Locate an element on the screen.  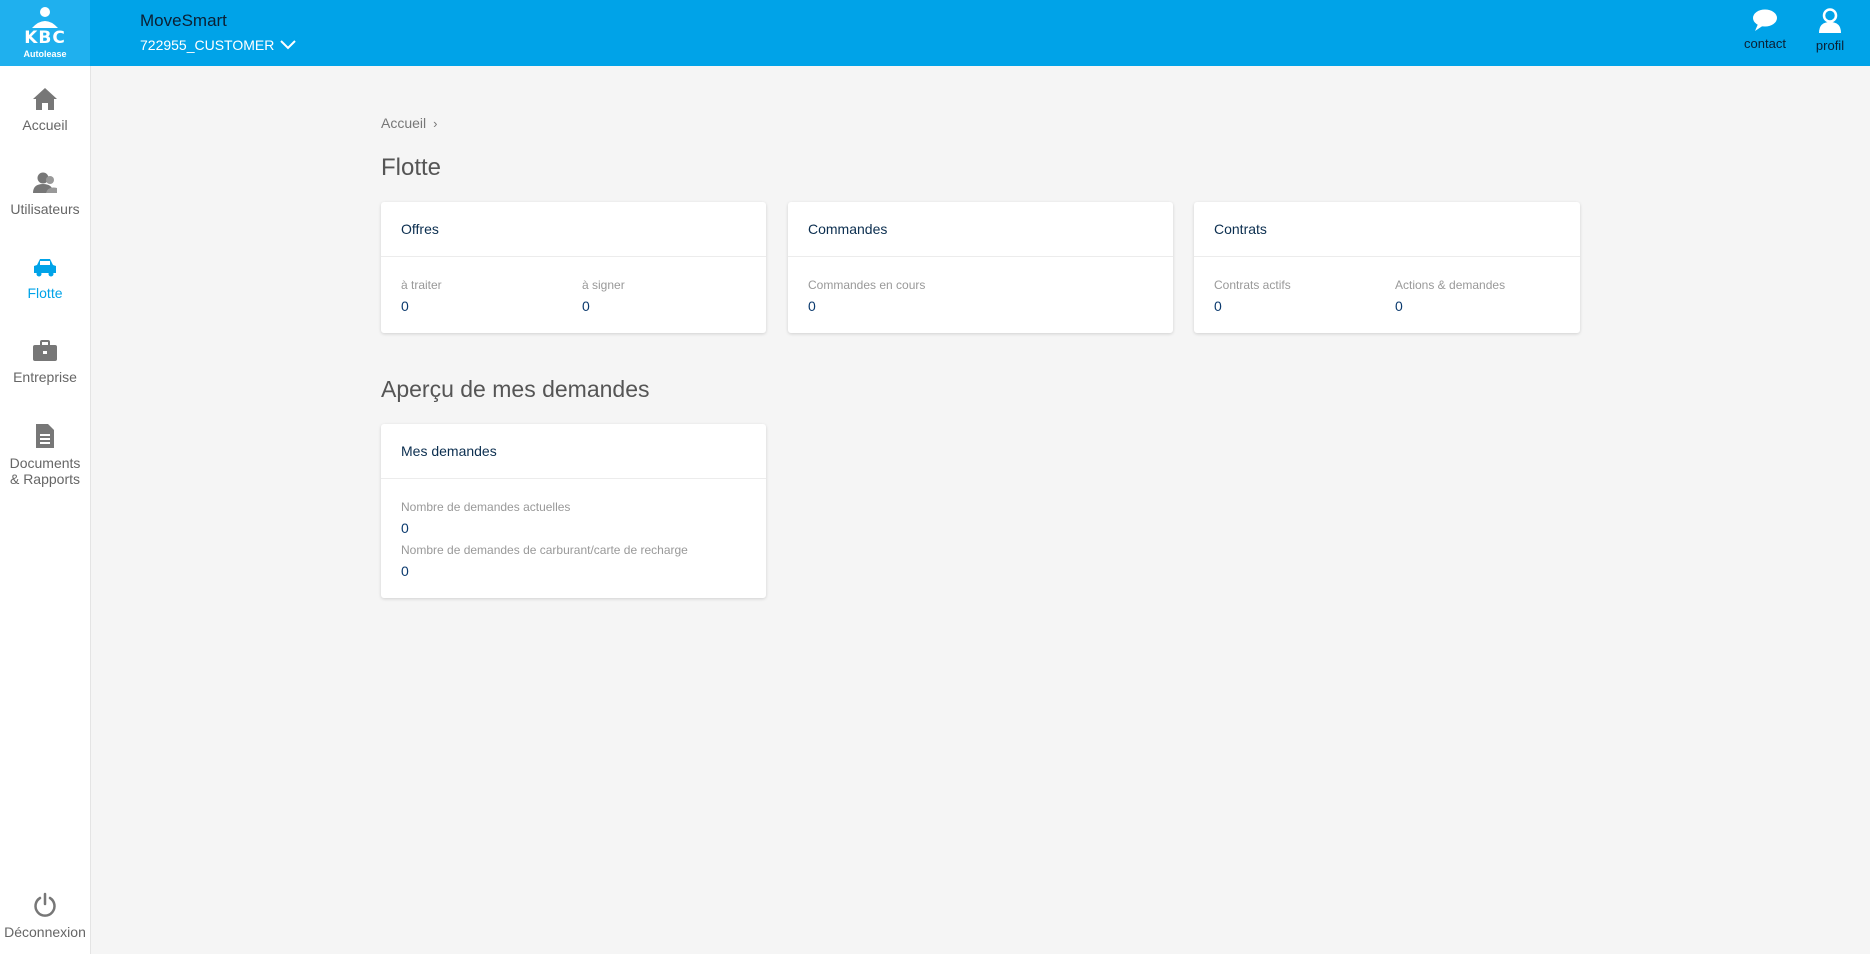
logo-subtext: Autolease is located at coordinates (45, 54).